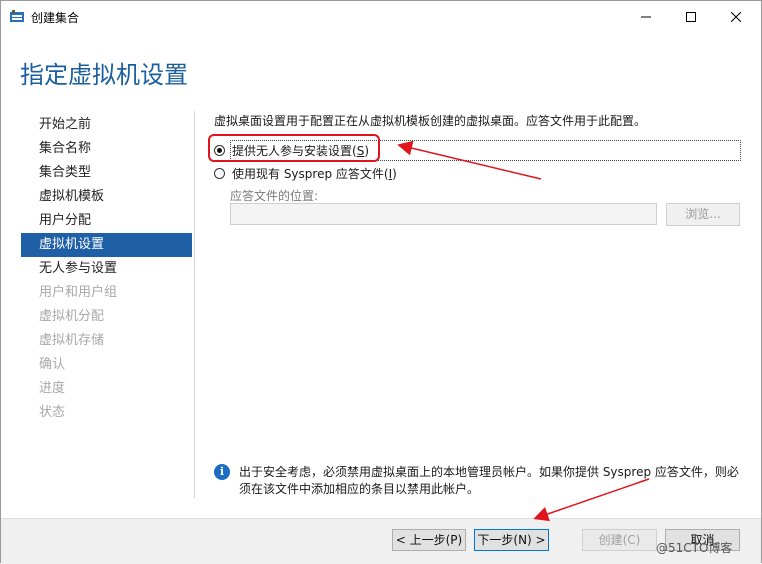 The width and height of the screenshot is (762, 564). What do you see at coordinates (106, 125) in the screenshot?
I see `nav-item: 开始之前` at bounding box center [106, 125].